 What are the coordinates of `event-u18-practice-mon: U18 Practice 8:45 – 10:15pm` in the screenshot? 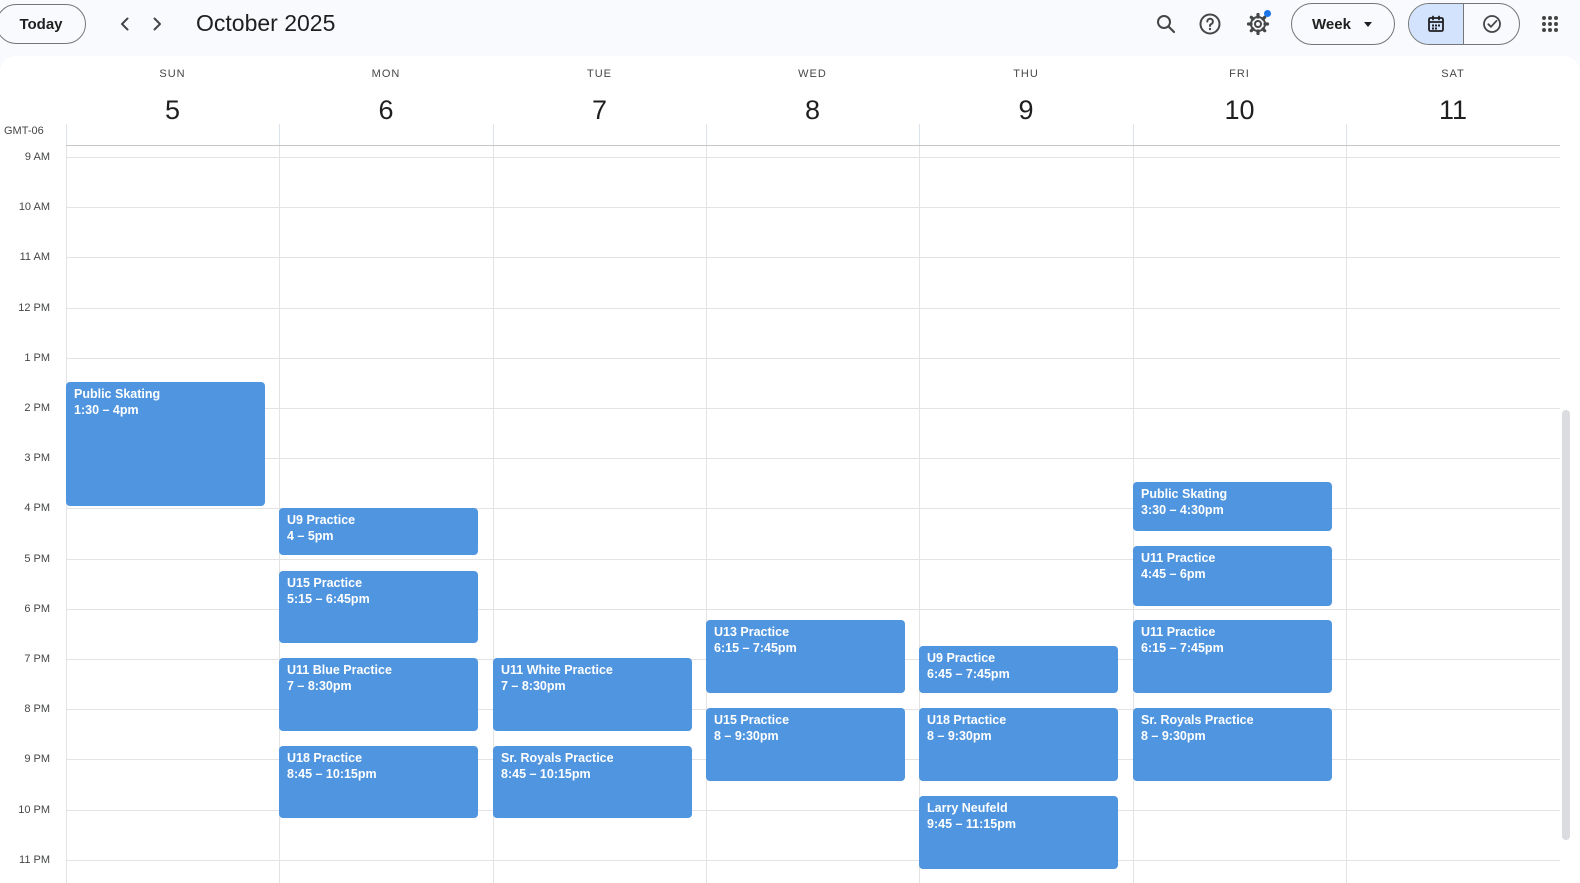 It's located at (378, 782).